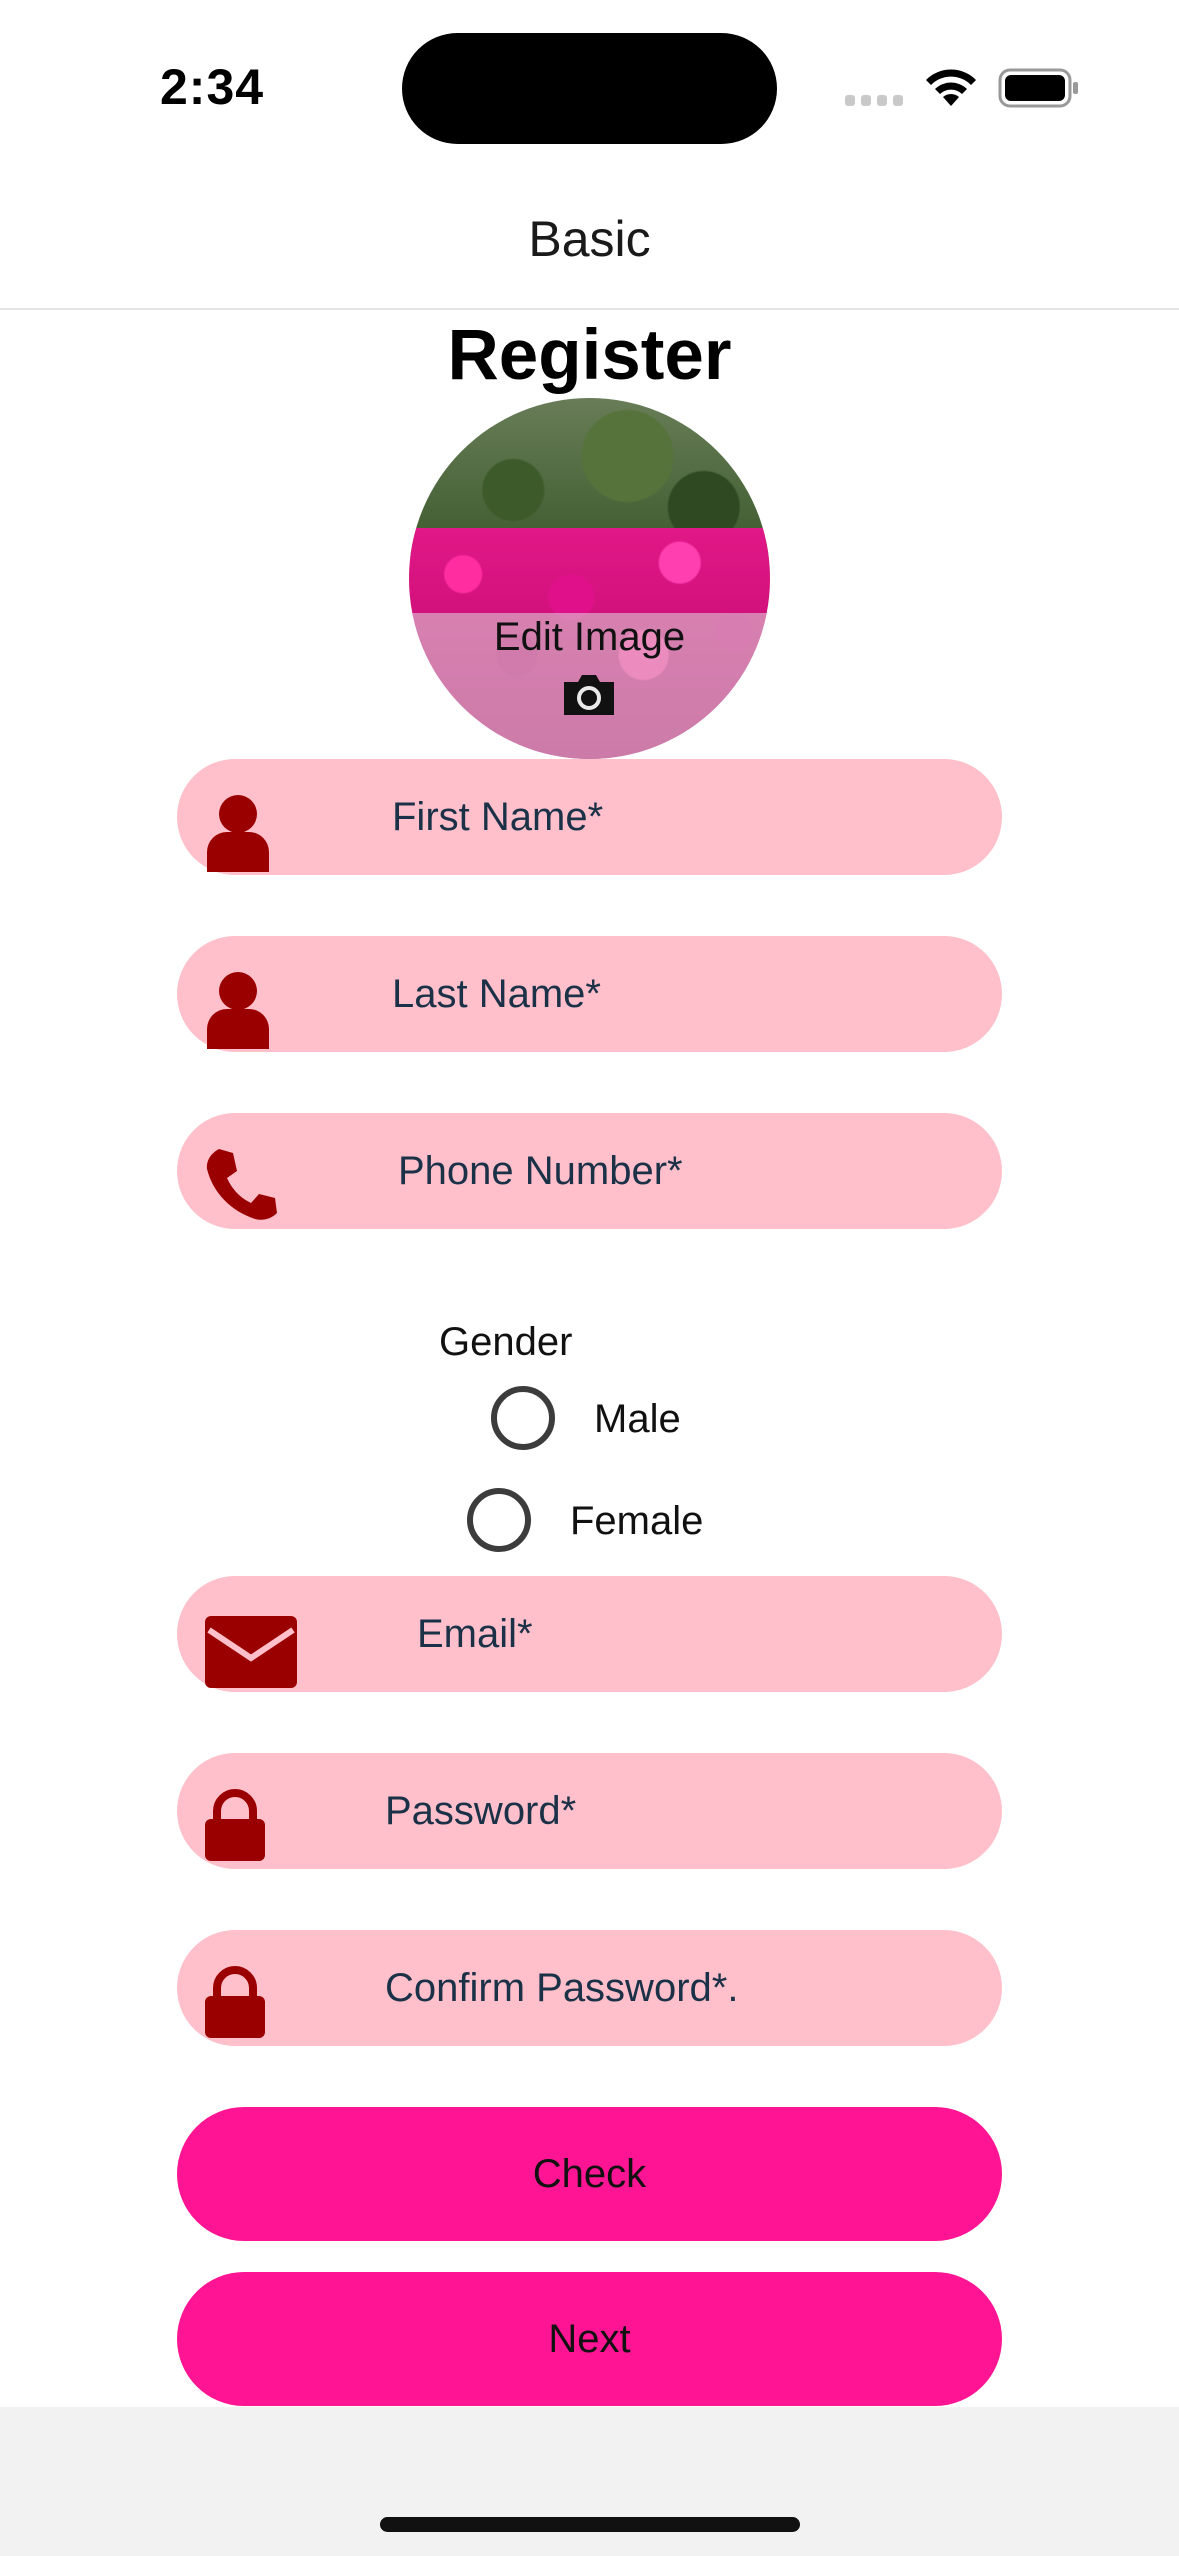 This screenshot has width=1179, height=2556. I want to click on status-time: 2:34, so click(212, 87).